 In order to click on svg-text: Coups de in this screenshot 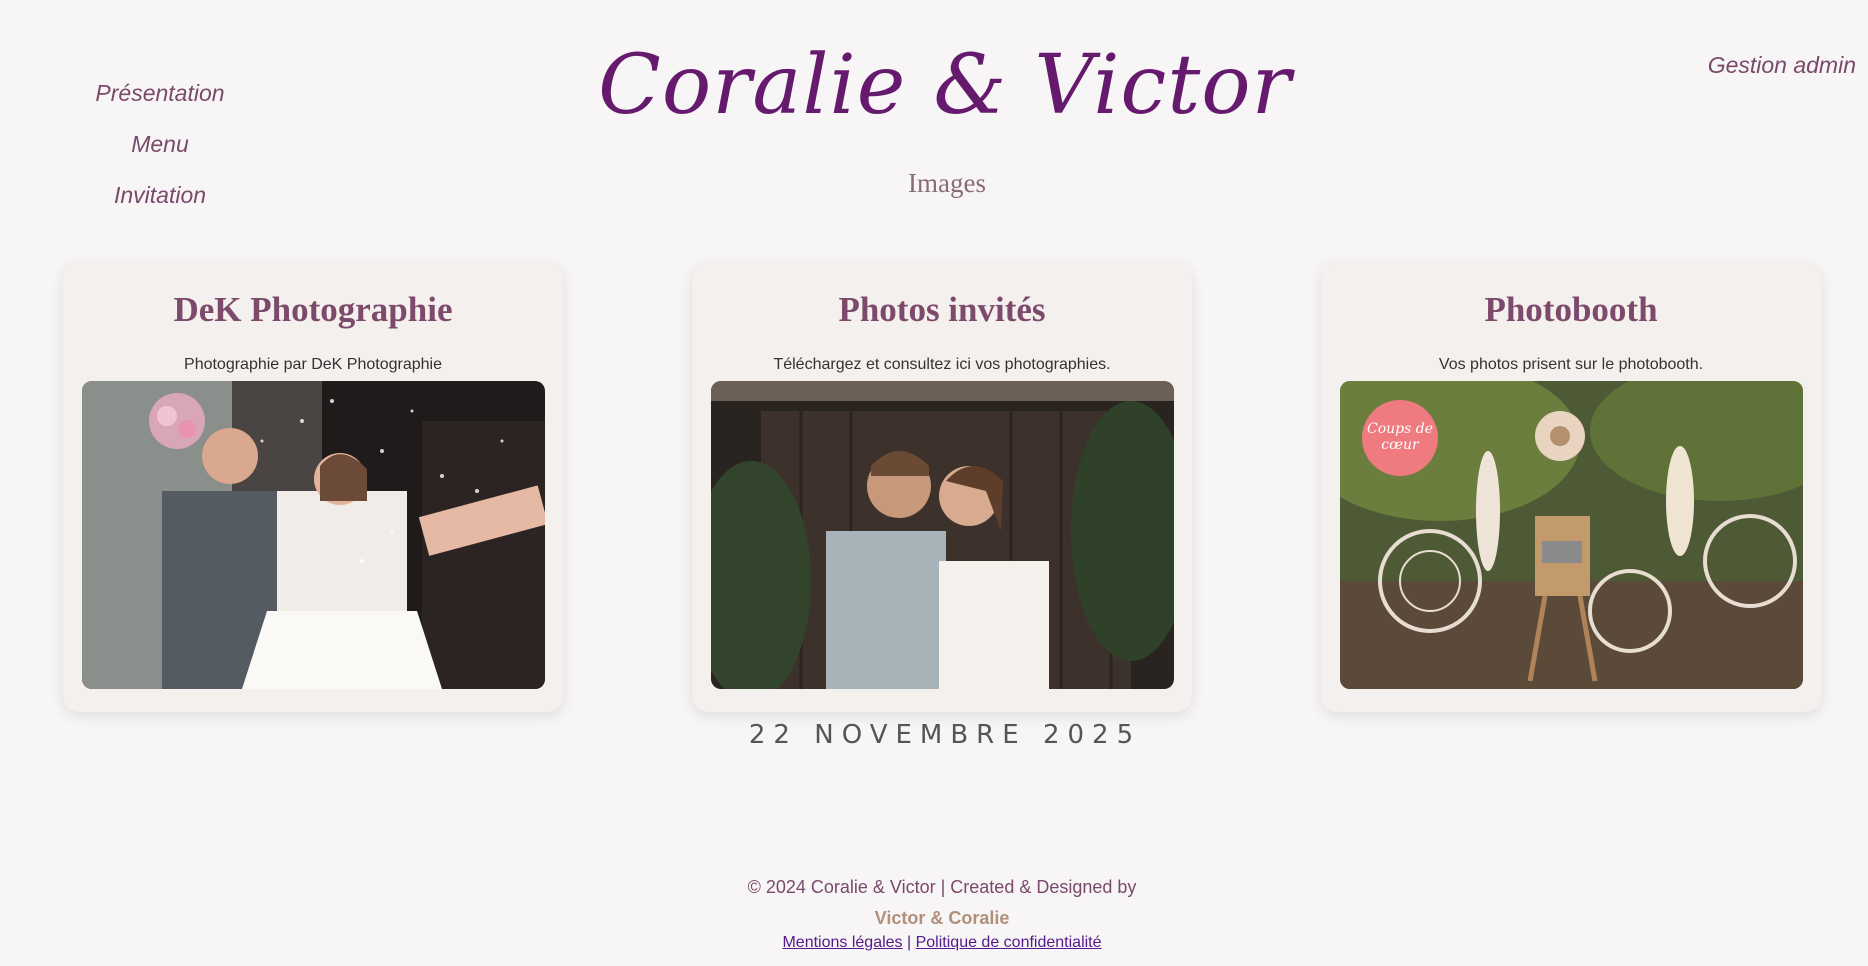, I will do `click(1399, 429)`.